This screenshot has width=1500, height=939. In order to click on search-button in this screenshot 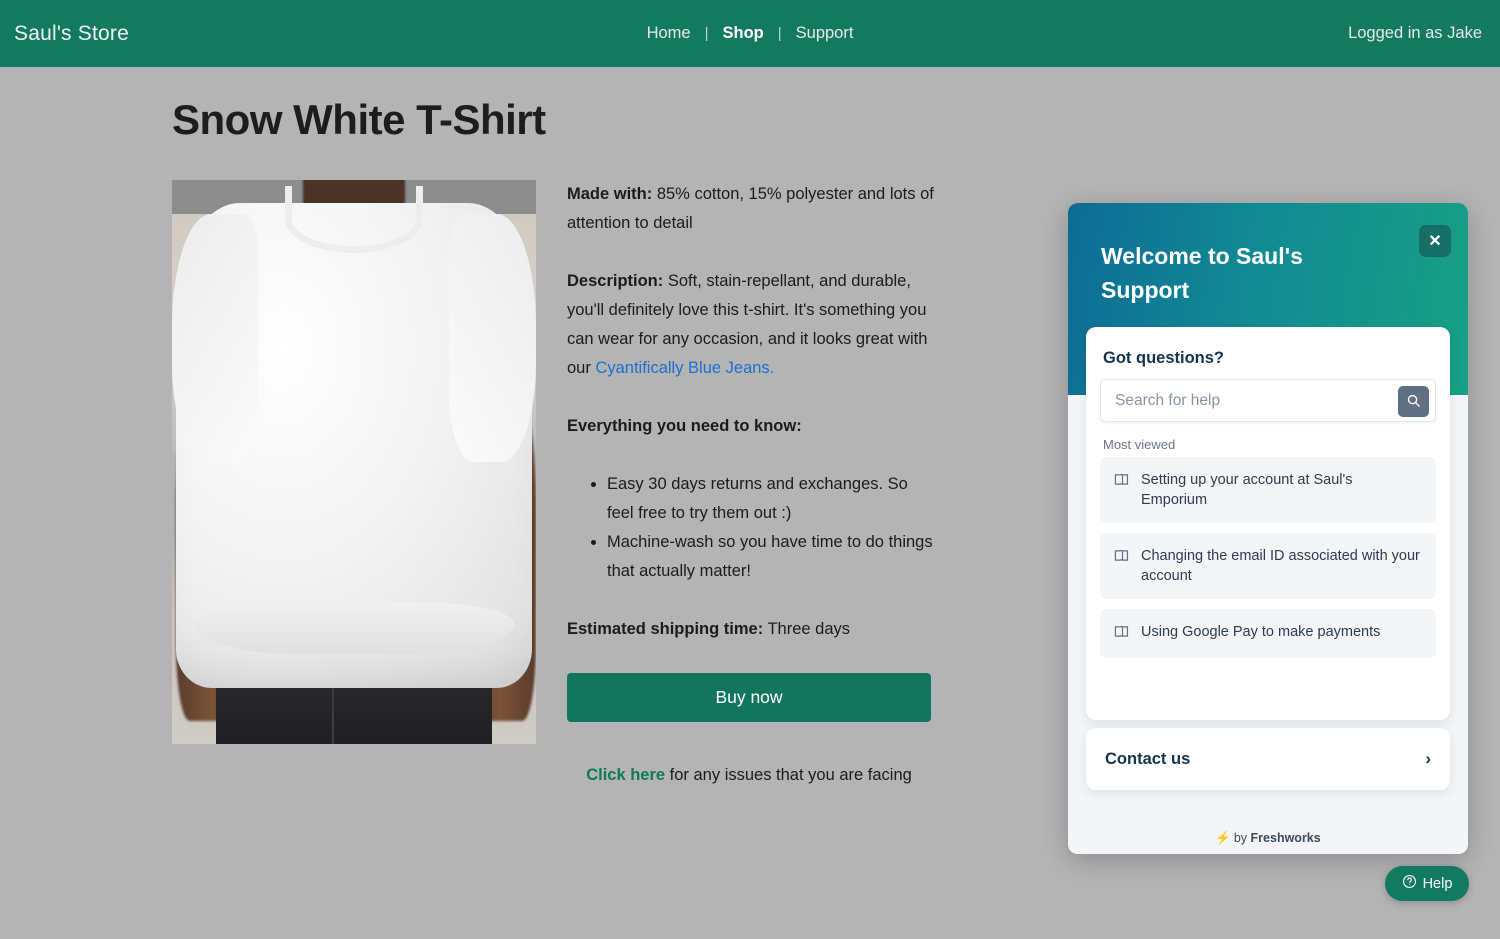, I will do `click(1413, 401)`.